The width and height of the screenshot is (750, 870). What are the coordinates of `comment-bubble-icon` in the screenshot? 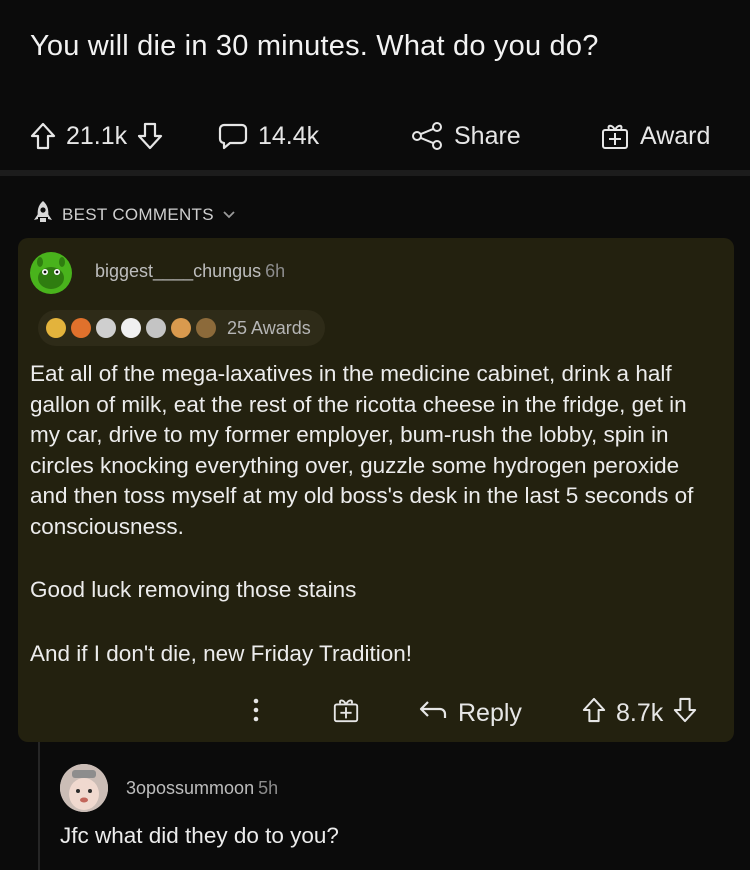 It's located at (233, 136).